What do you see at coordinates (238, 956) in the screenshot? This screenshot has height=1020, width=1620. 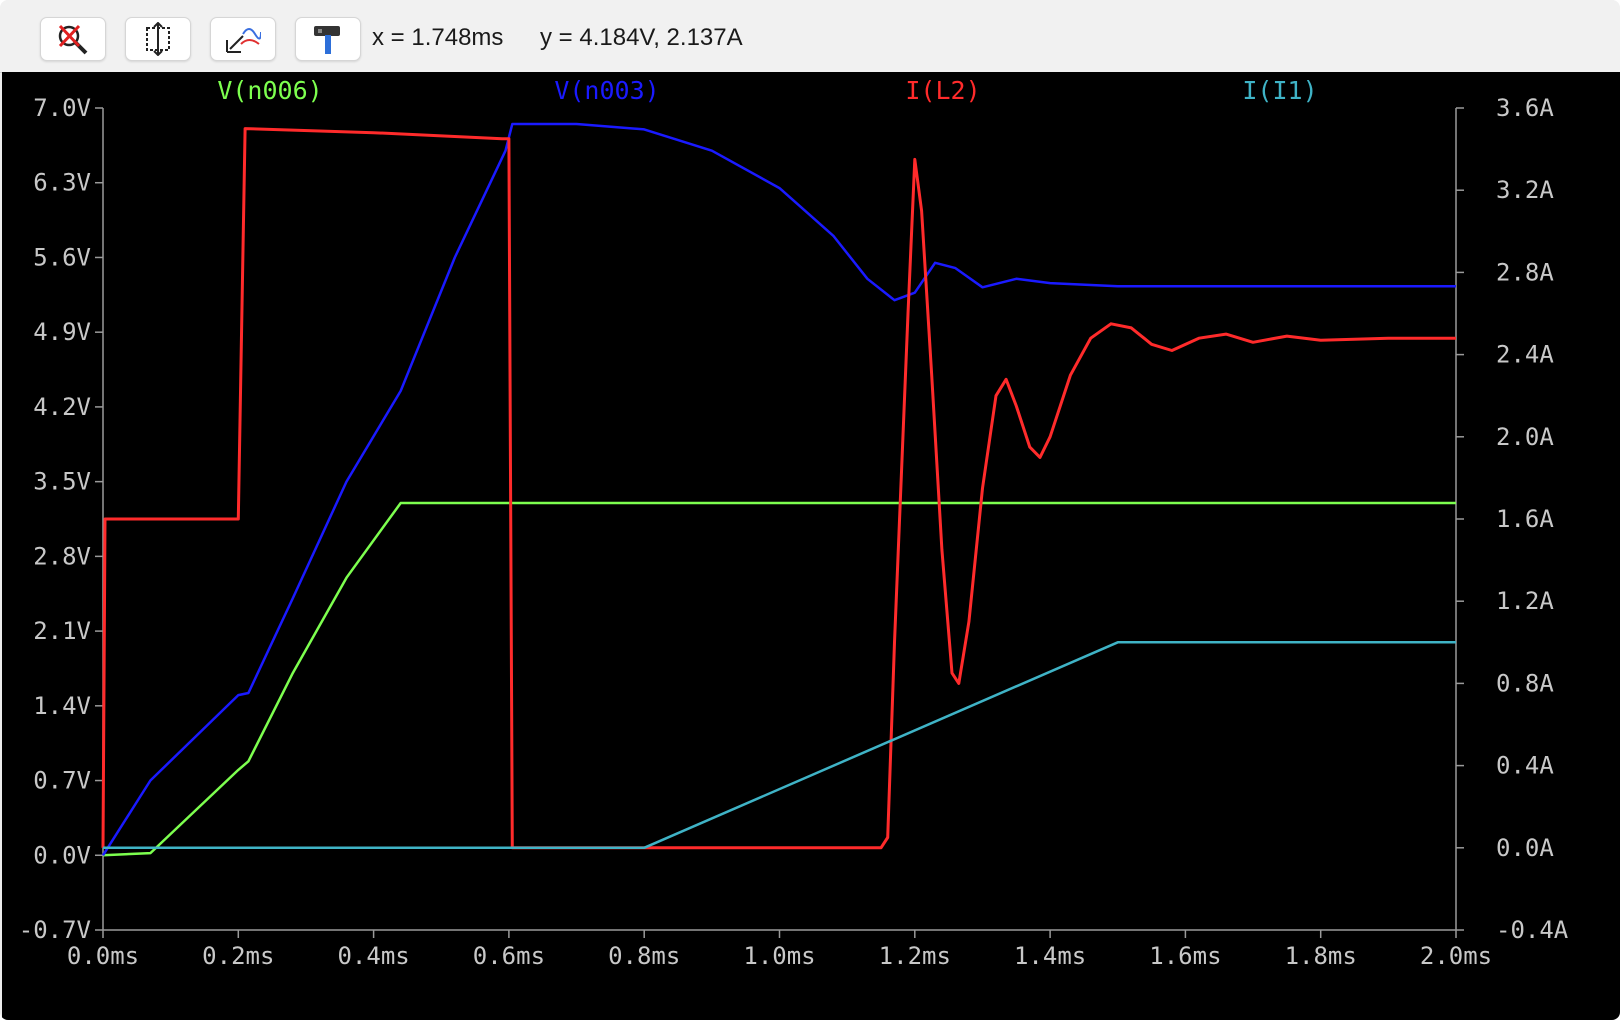 I see `x-tick-label: 0.2ms` at bounding box center [238, 956].